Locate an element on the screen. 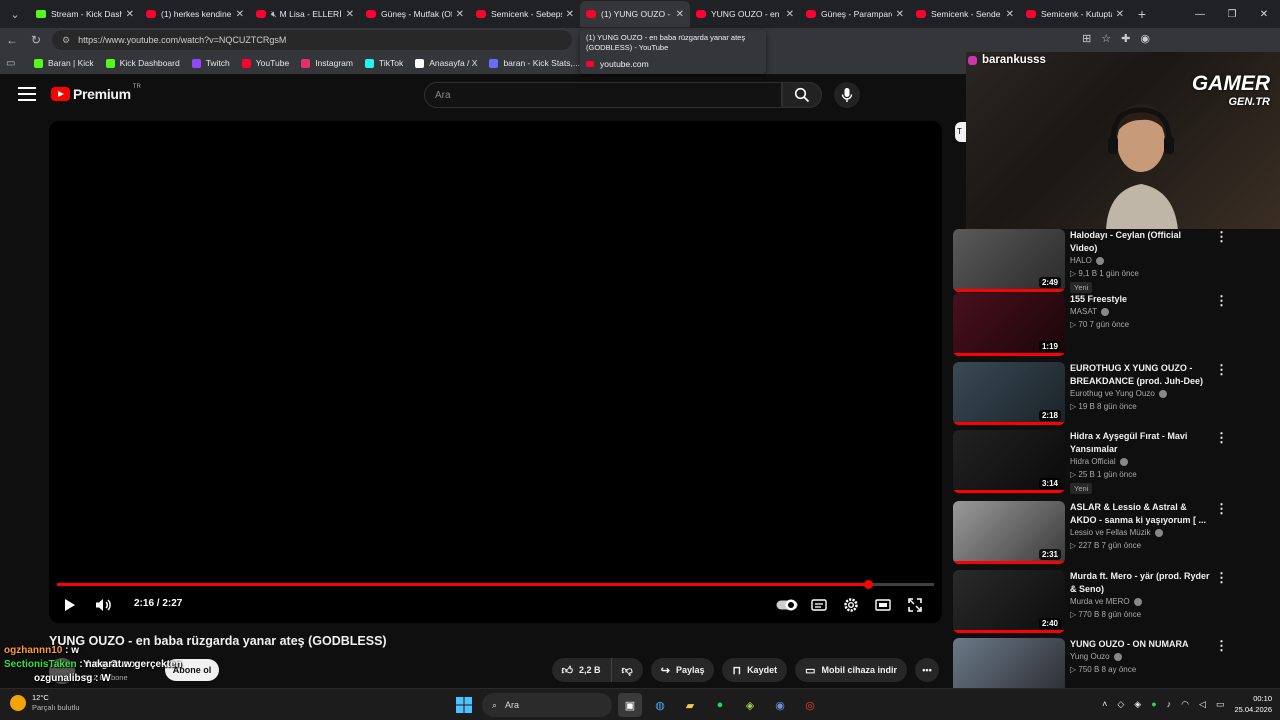 The width and height of the screenshot is (1280, 720). dislike-button: 👎︎ is located at coordinates (626, 670).